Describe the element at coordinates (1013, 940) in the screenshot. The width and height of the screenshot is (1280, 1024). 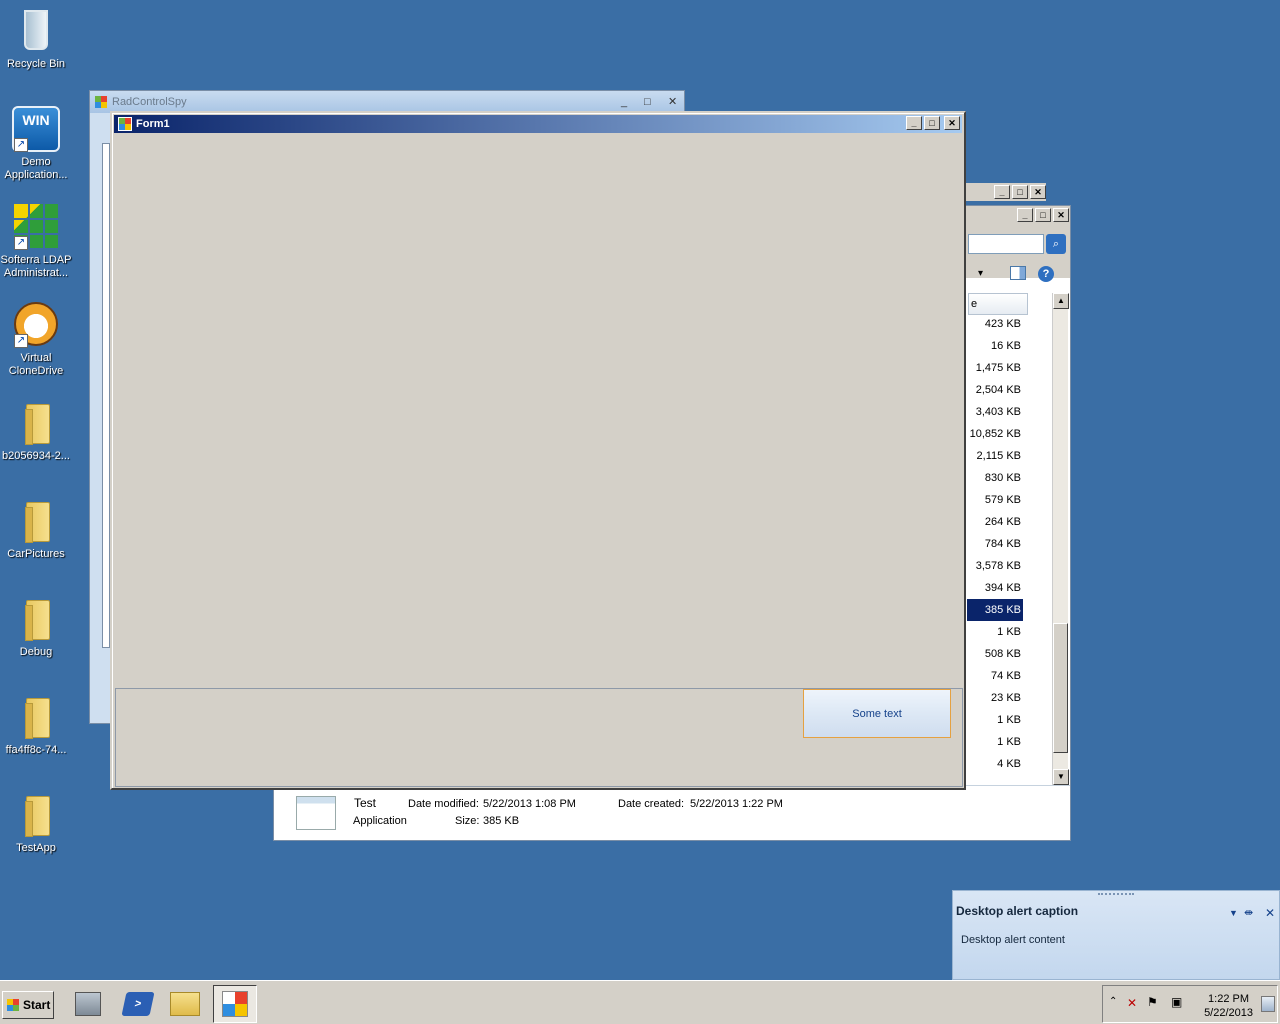
I see `alert-content: Desktop alert content` at that location.